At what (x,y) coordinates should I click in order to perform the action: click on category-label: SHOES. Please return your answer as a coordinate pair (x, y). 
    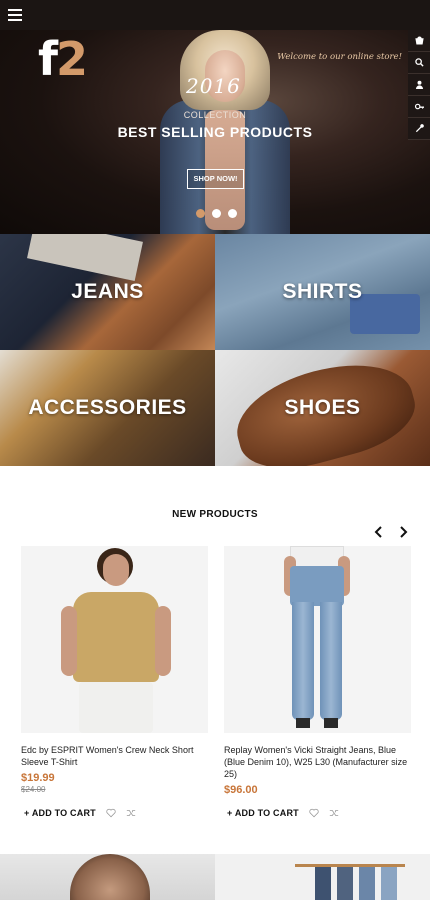
    Looking at the image, I should click on (322, 407).